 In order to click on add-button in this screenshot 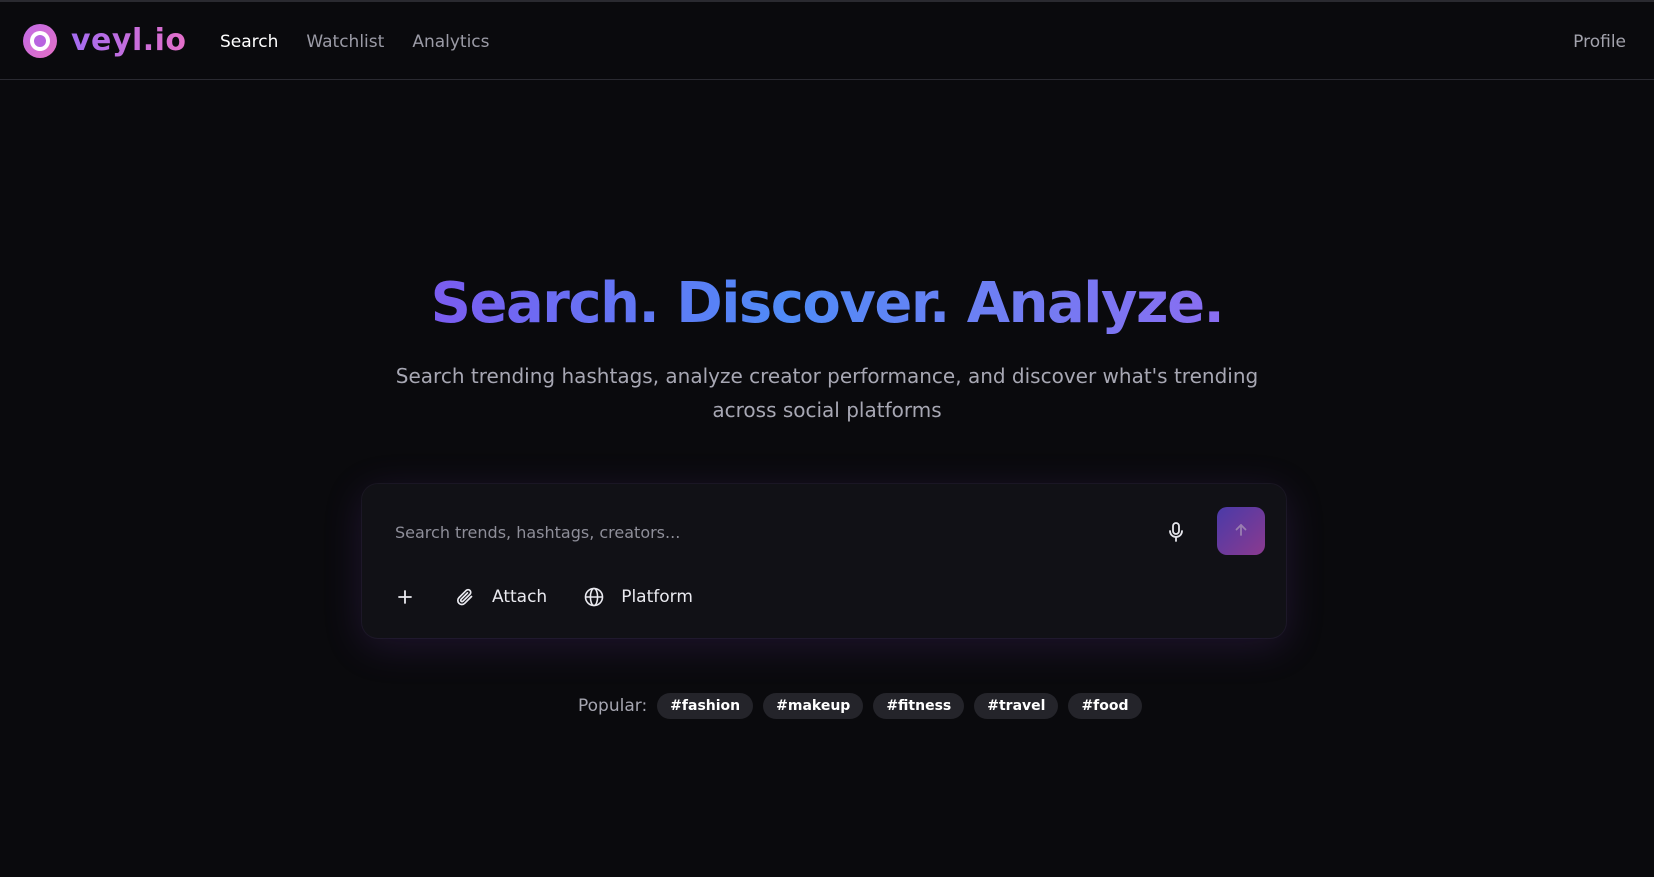, I will do `click(405, 597)`.